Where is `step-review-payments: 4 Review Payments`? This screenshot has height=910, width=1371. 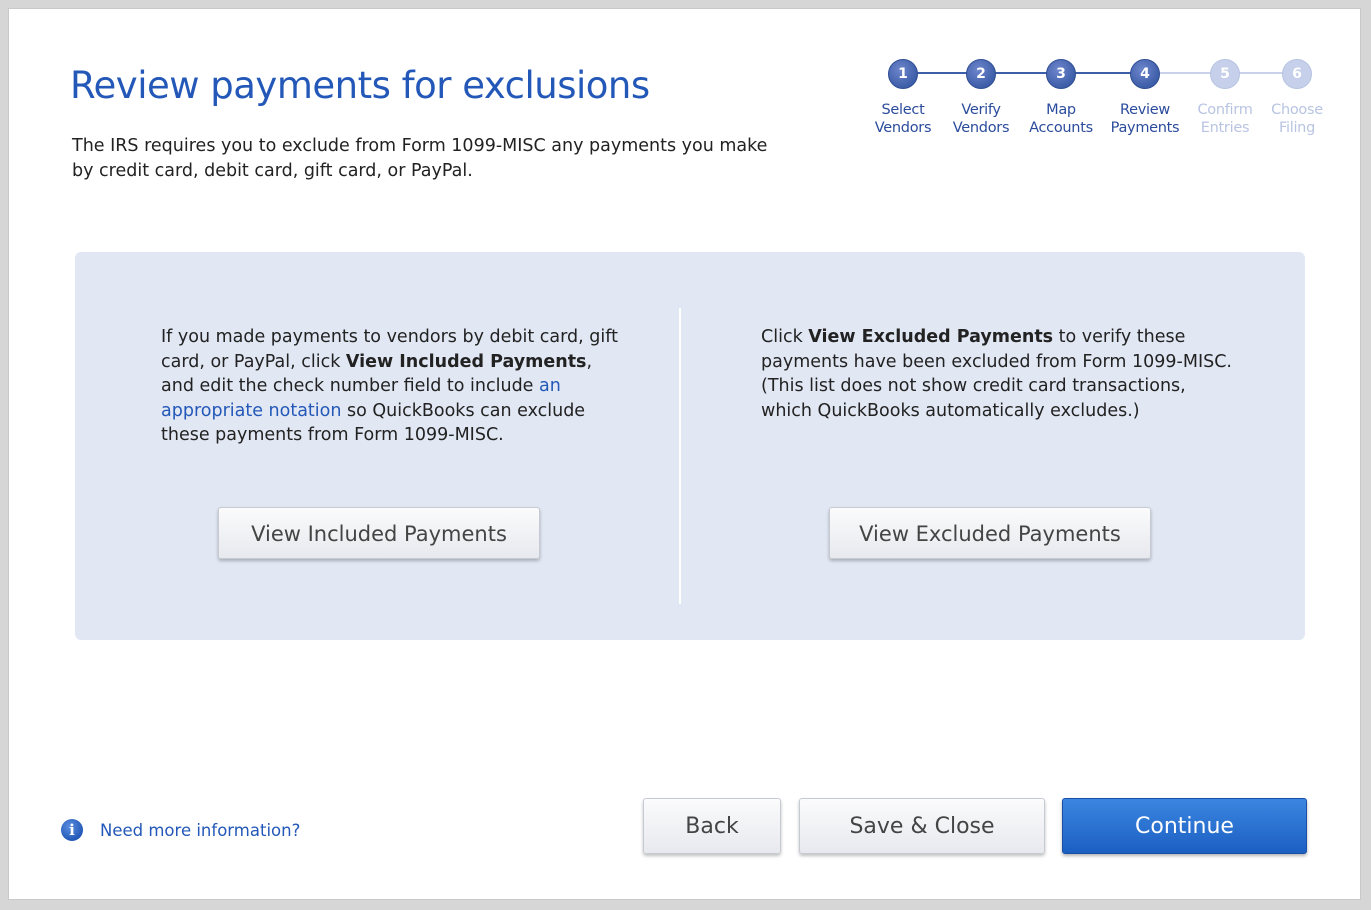
step-review-payments: 4 Review Payments is located at coordinates (1145, 98).